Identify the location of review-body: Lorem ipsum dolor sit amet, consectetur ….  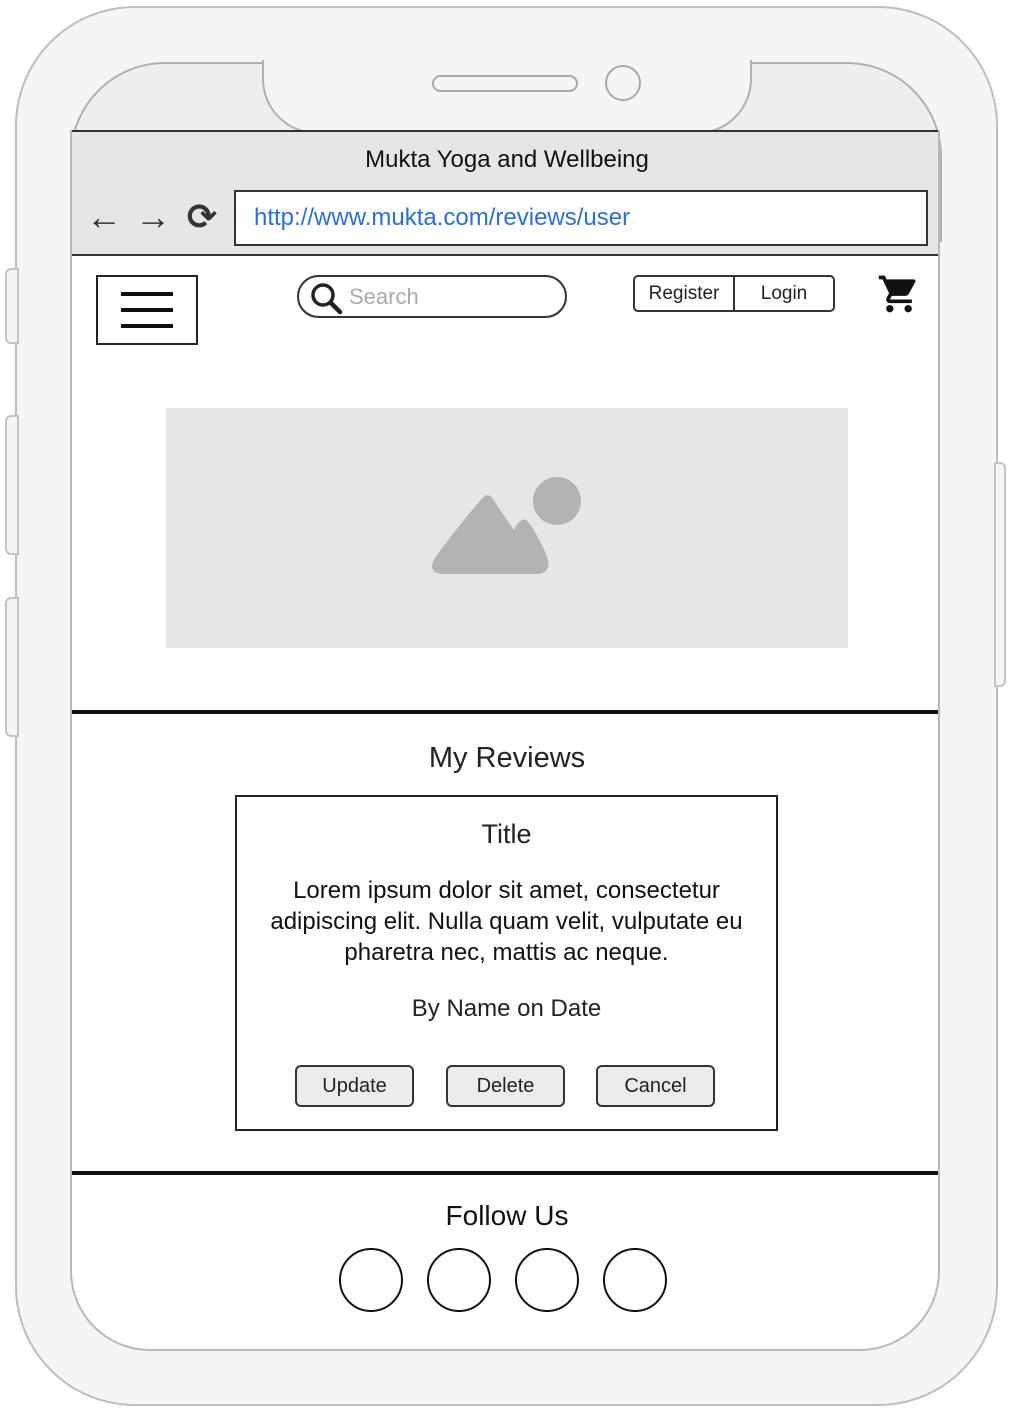
(506, 921).